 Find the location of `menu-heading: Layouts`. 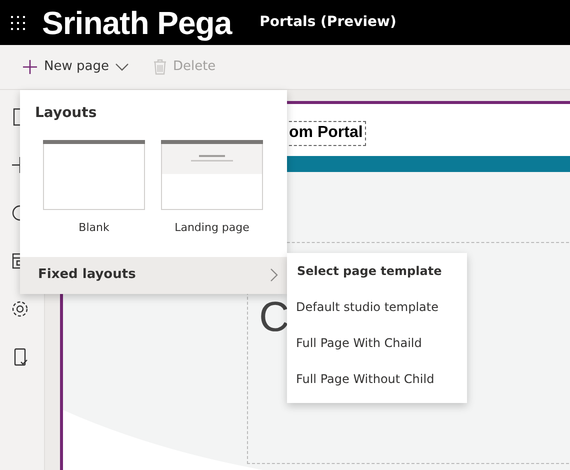

menu-heading: Layouts is located at coordinates (66, 113).